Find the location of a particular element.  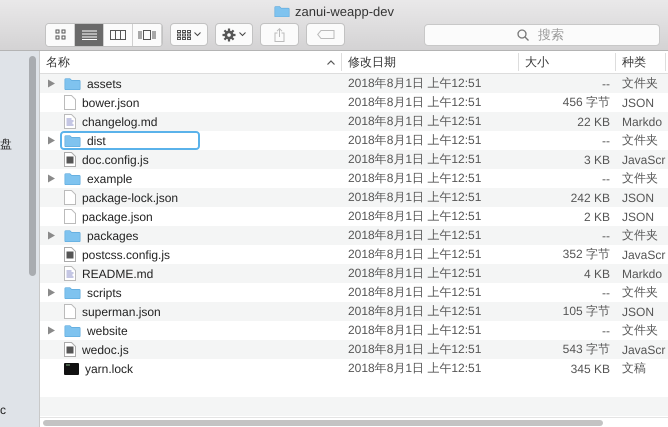

size-cell-text: 352 字节 is located at coordinates (586, 254).